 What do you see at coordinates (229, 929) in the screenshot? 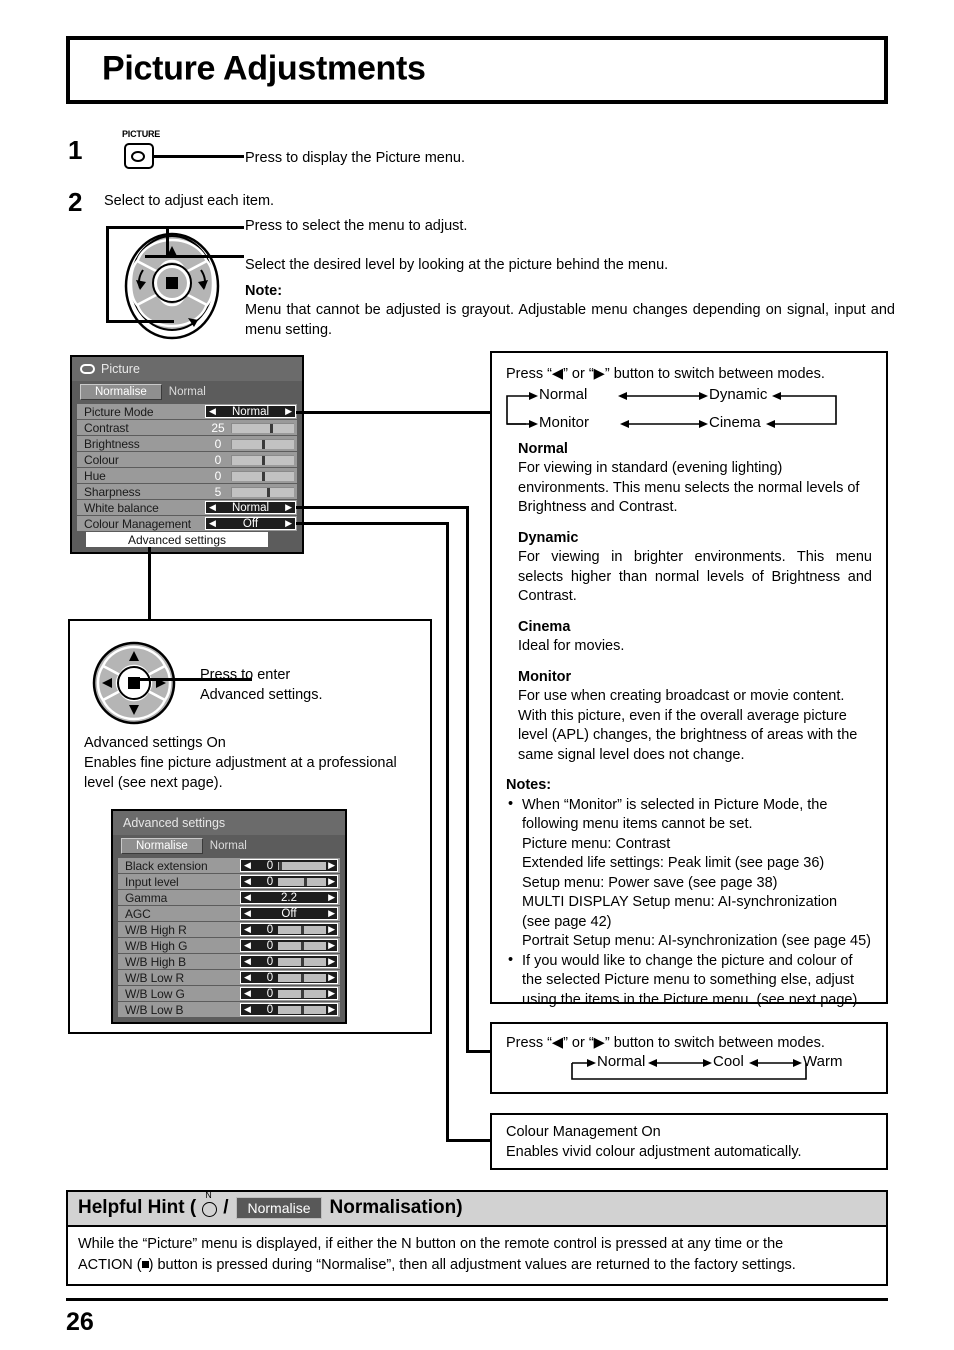
I see `osd-row-wb-high-r: W/B High R ◀ 0 ▶` at bounding box center [229, 929].